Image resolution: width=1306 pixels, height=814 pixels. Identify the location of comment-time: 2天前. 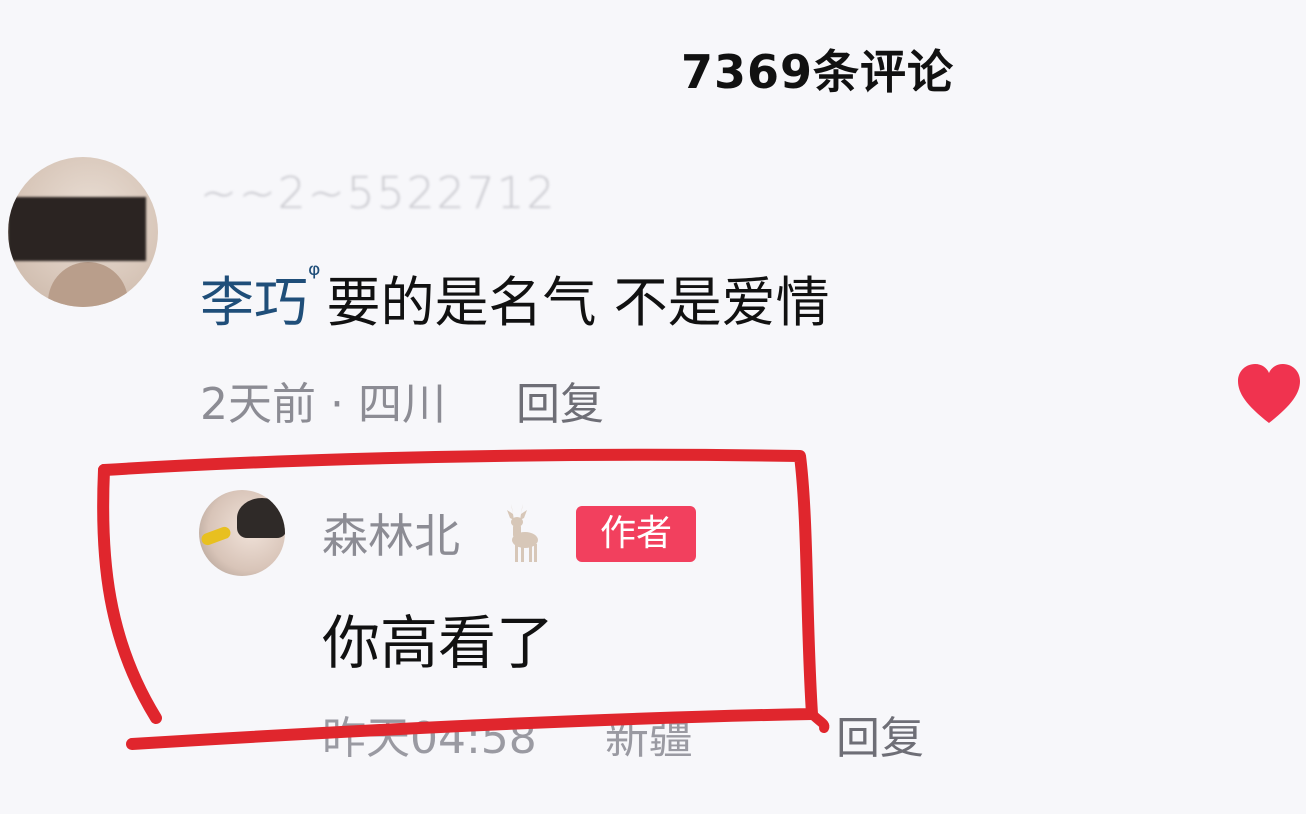
(258, 404).